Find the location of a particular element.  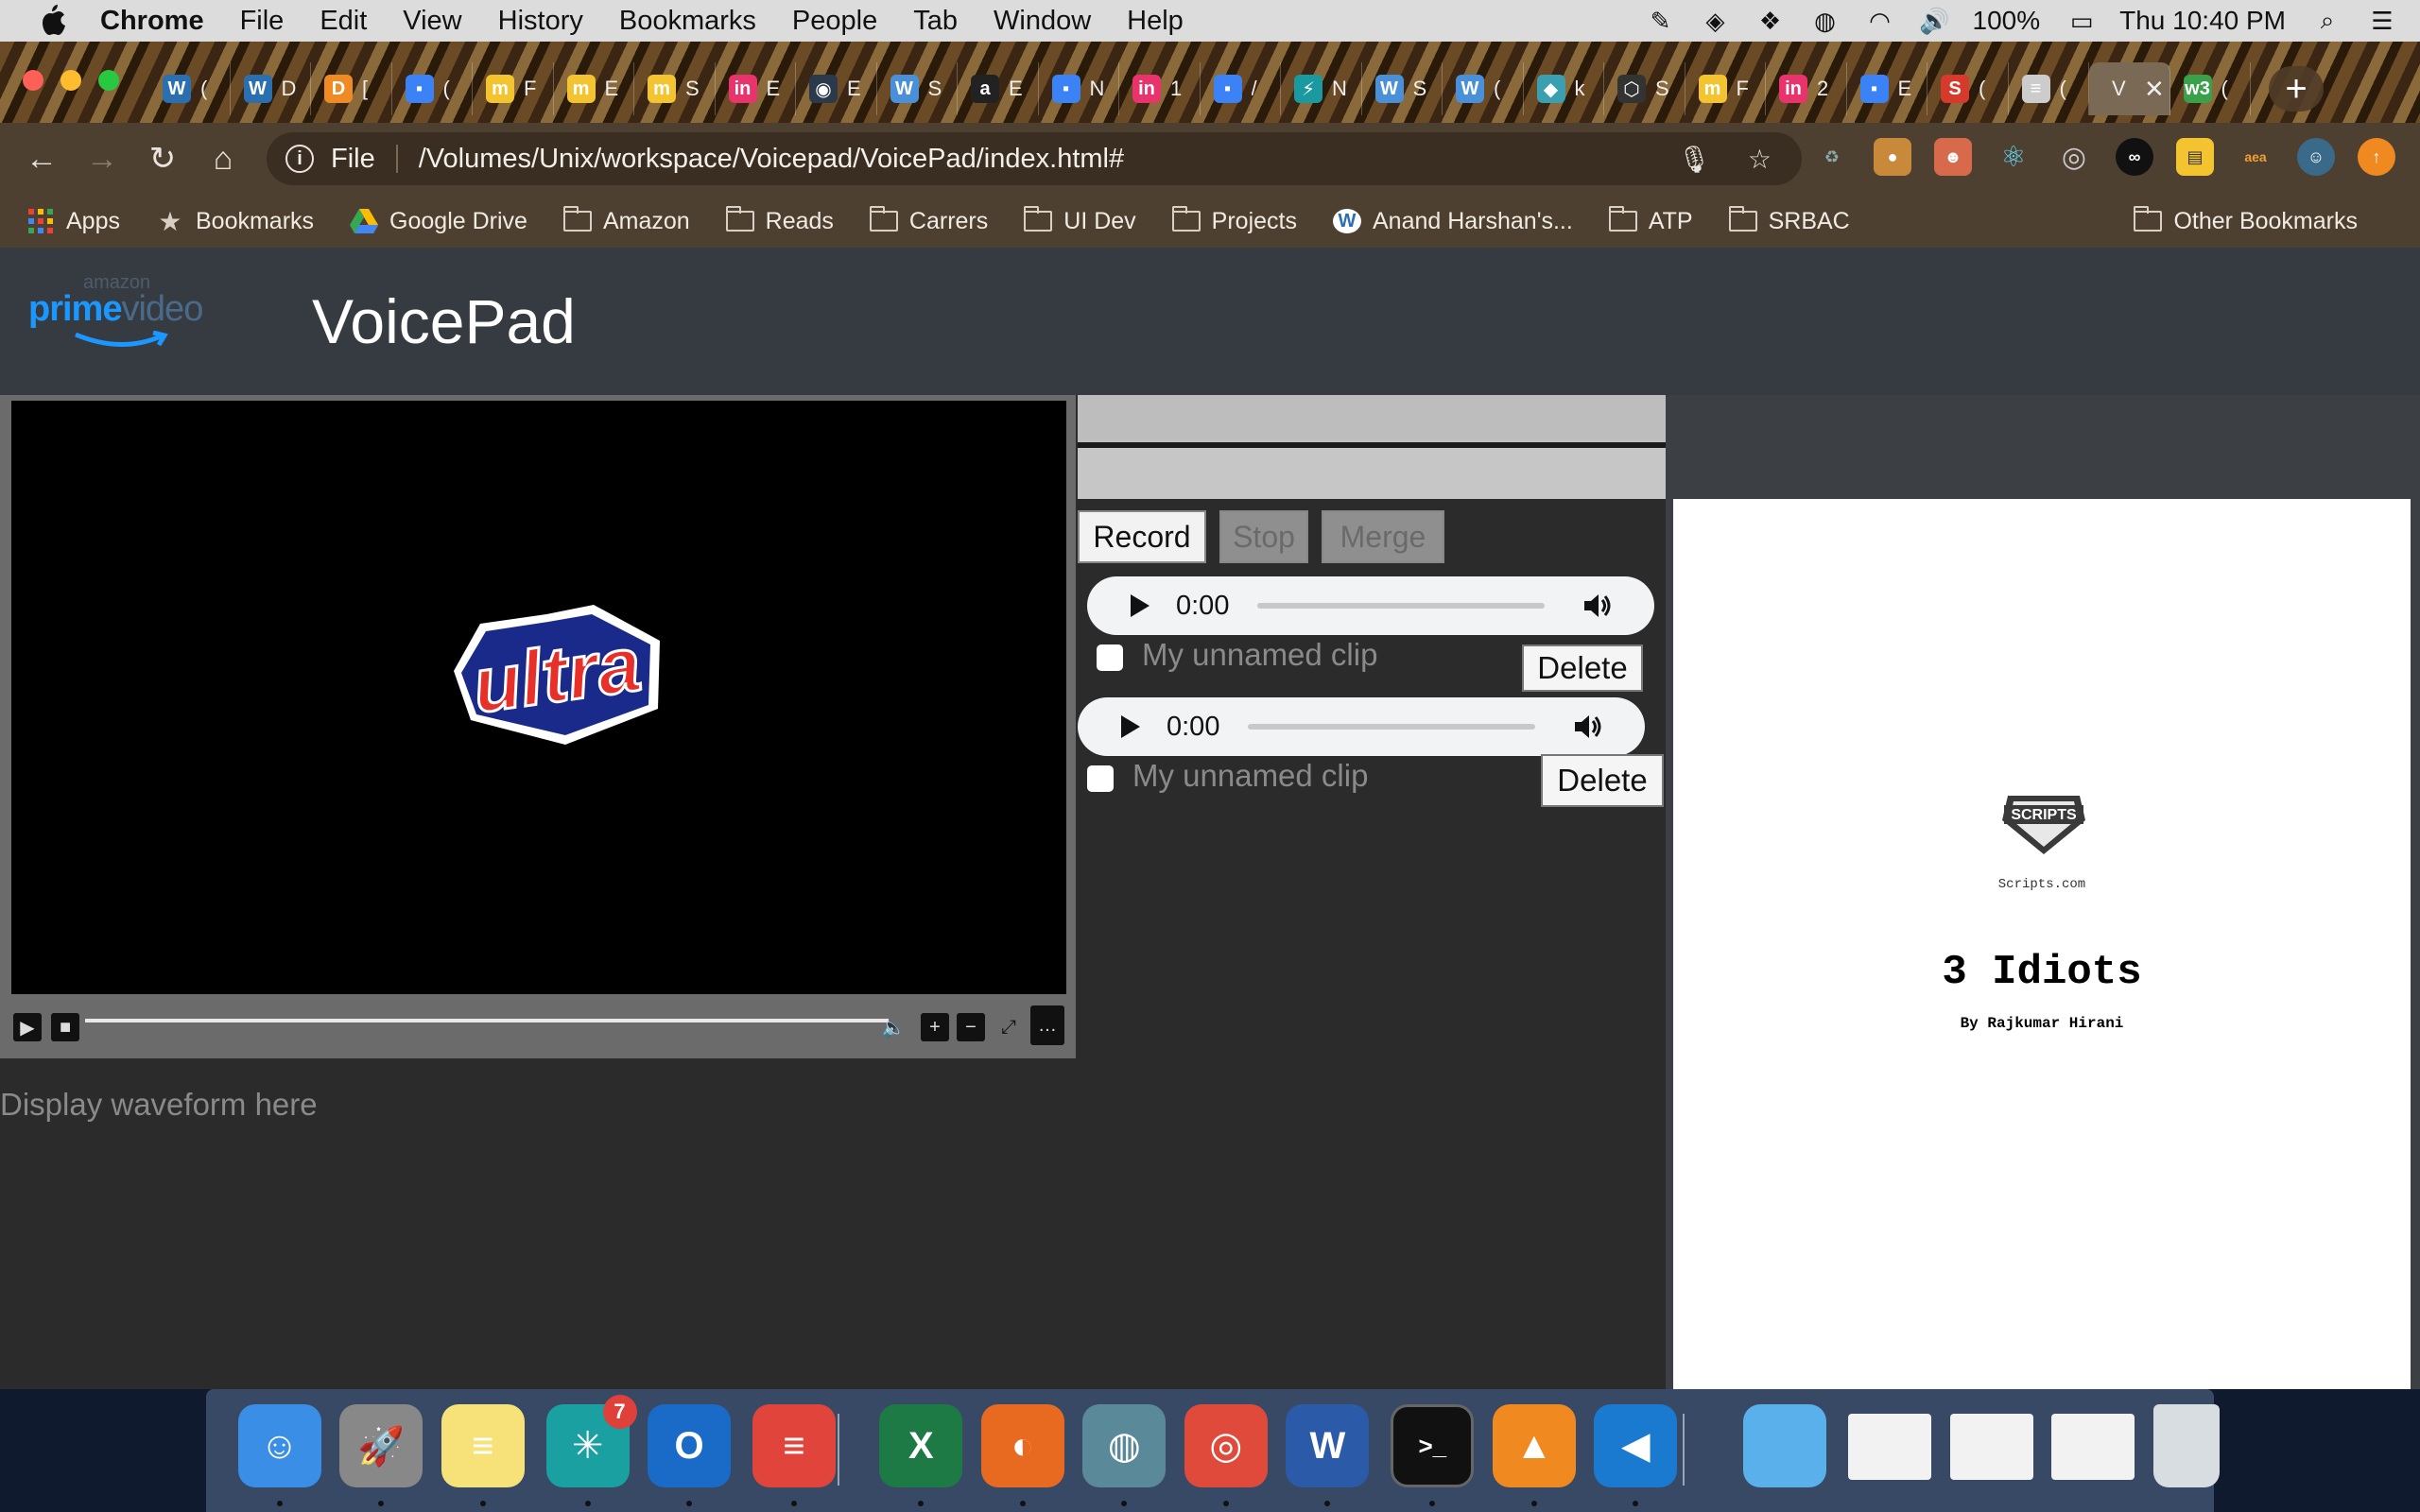

menu-edit: Edit is located at coordinates (343, 21).